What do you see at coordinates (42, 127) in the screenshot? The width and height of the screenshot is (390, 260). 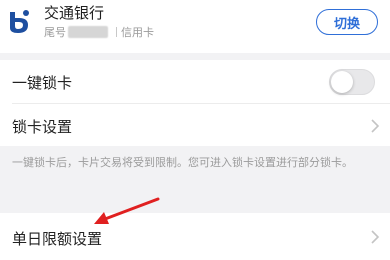 I see `lock-settings-label: 锁卡设置` at bounding box center [42, 127].